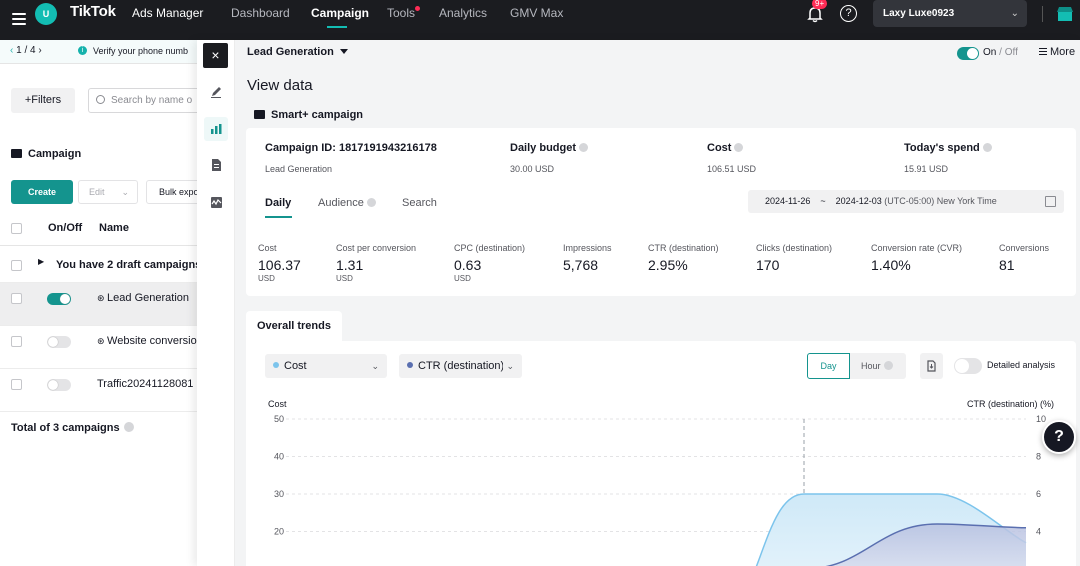 The image size is (1080, 566). I want to click on nav-campaign: Campaign, so click(340, 13).